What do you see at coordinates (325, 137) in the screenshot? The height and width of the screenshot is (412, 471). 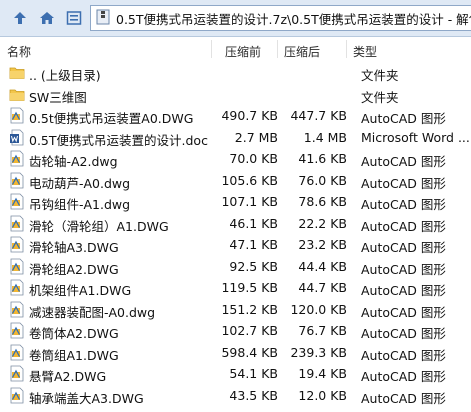 I see `file-packed-size: 1.4 MB` at bounding box center [325, 137].